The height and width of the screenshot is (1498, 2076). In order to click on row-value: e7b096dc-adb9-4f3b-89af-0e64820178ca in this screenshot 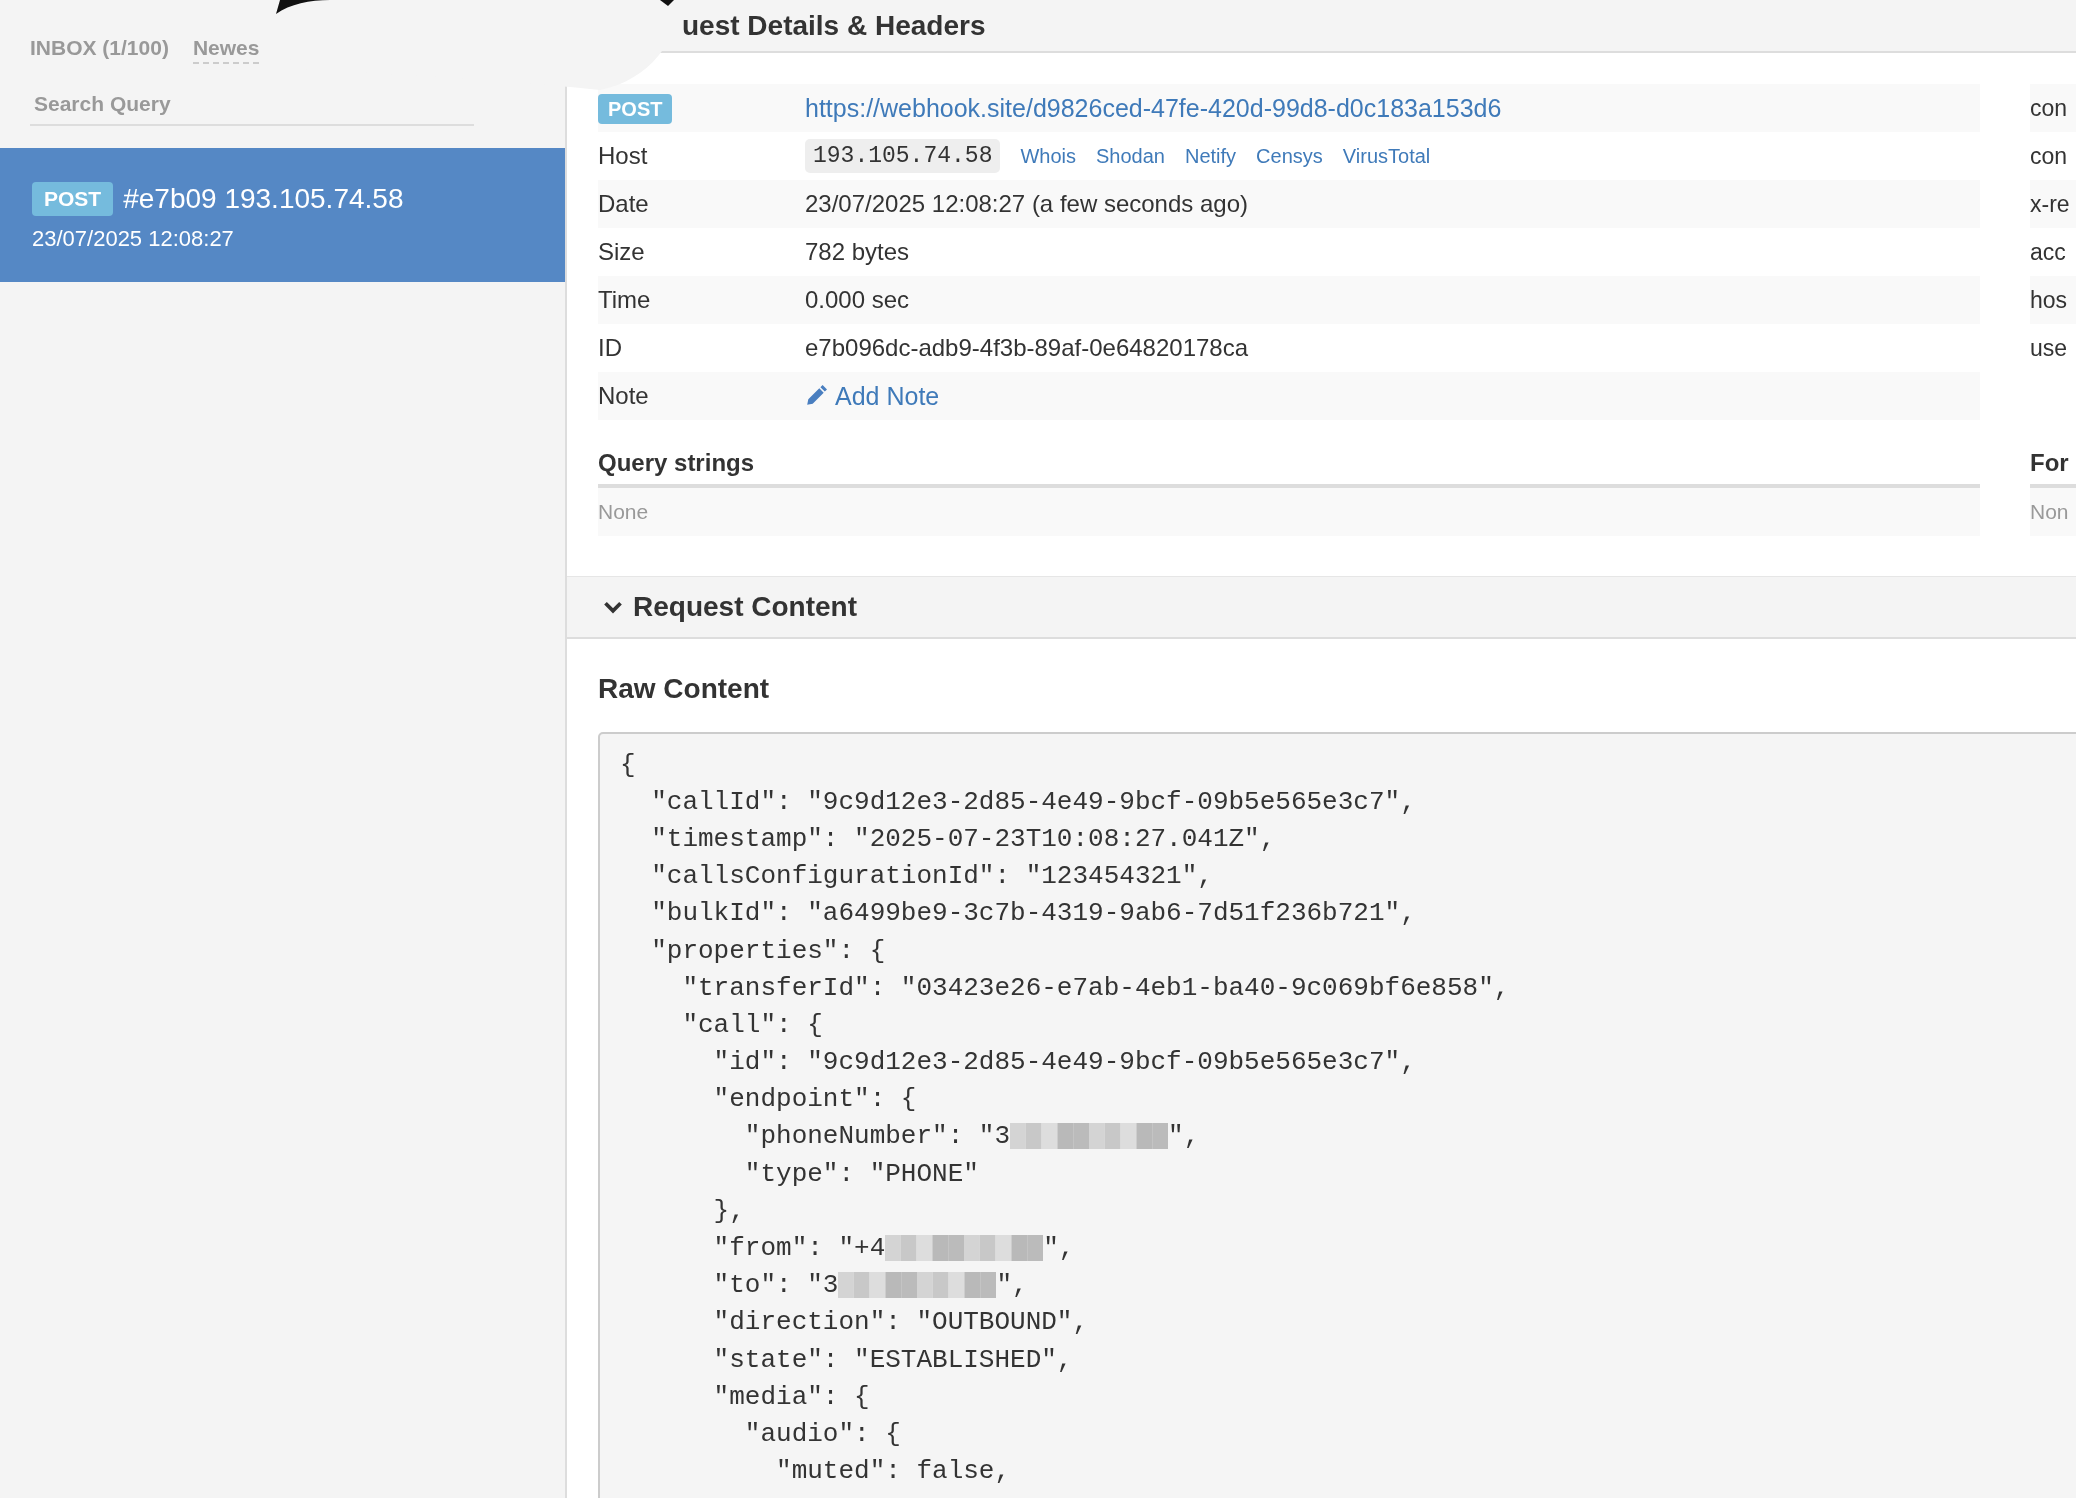, I will do `click(1027, 348)`.